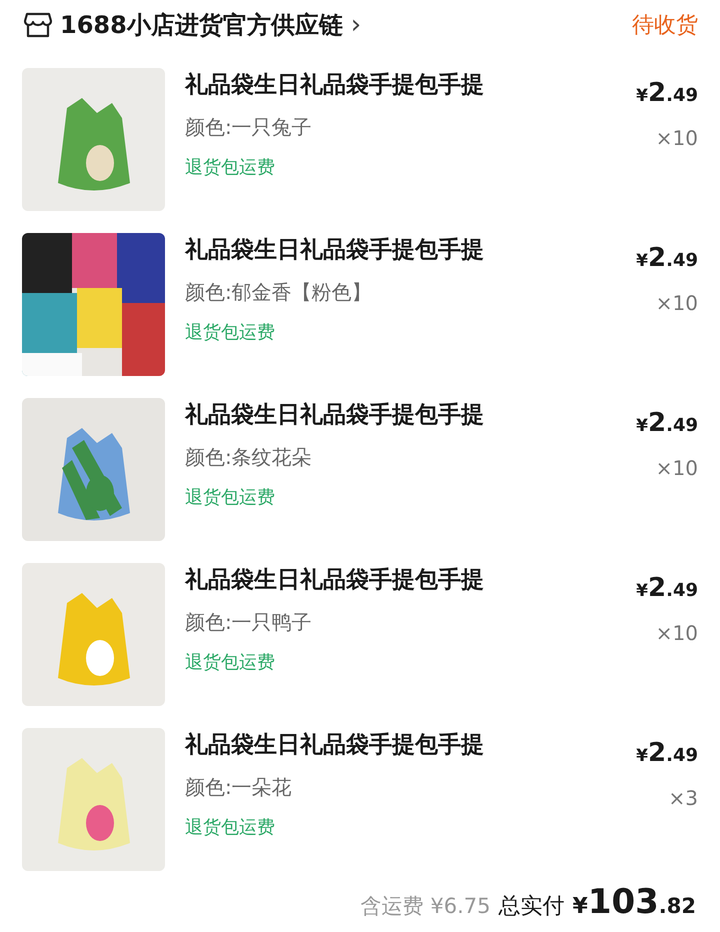  What do you see at coordinates (531, 907) in the screenshot?
I see `total-label: 总实付` at bounding box center [531, 907].